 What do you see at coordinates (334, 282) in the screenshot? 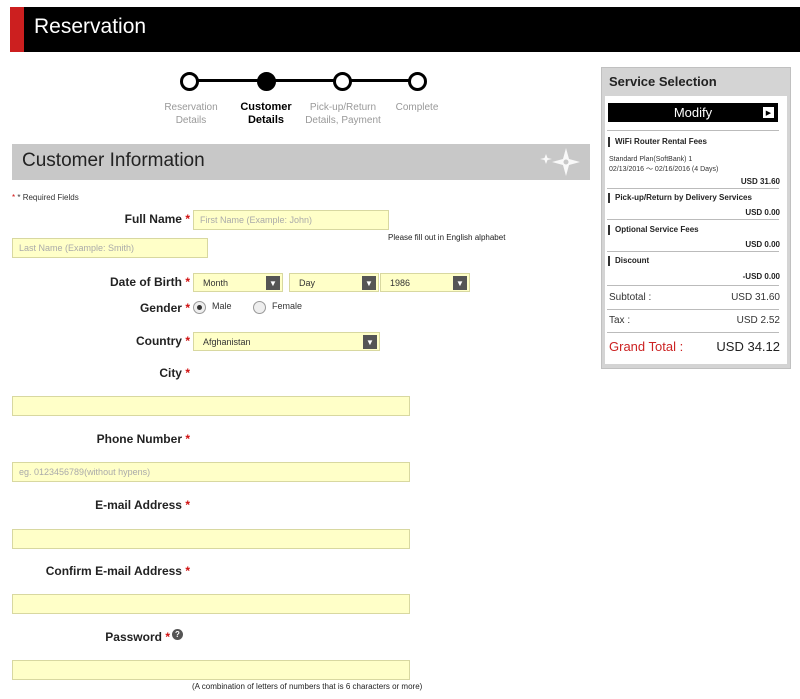
I see `dob-day-select: Day ▼` at bounding box center [334, 282].